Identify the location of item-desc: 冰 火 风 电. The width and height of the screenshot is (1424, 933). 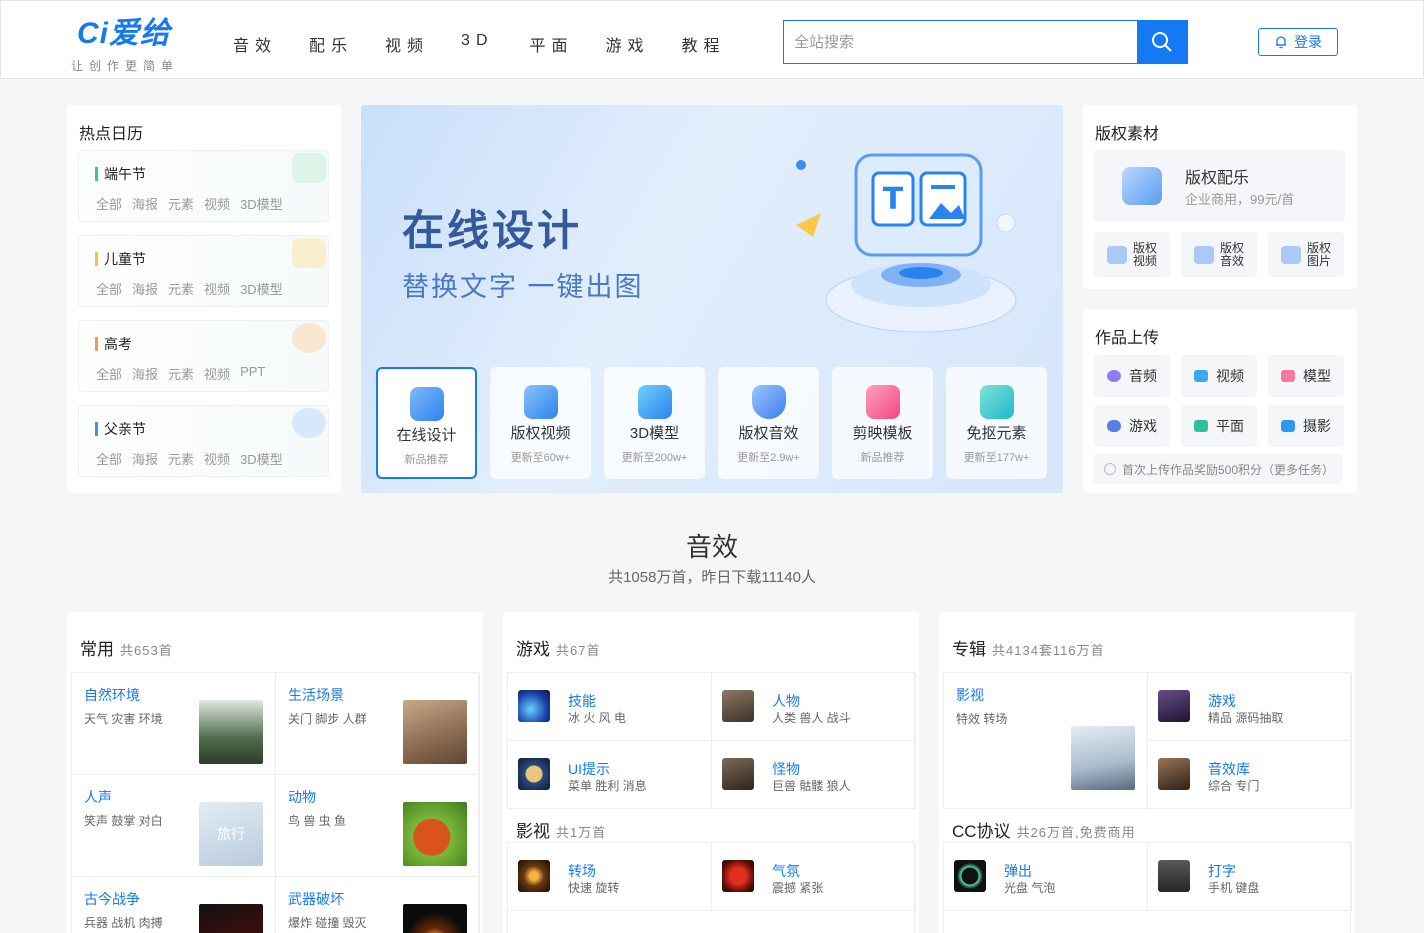
(597, 718).